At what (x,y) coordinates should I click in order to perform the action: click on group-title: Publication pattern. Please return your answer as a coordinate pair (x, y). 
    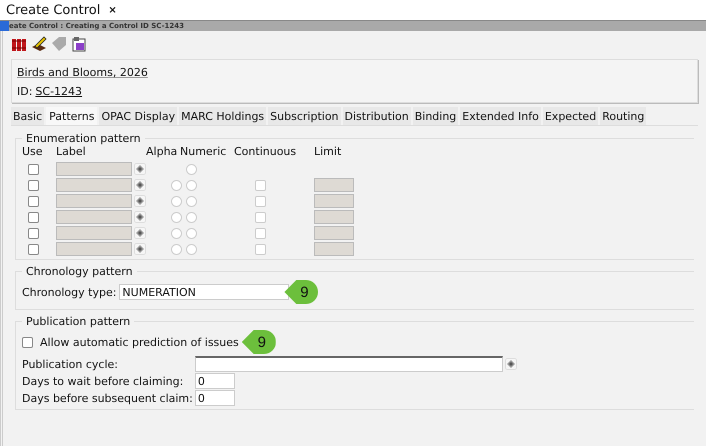
    Looking at the image, I should click on (78, 321).